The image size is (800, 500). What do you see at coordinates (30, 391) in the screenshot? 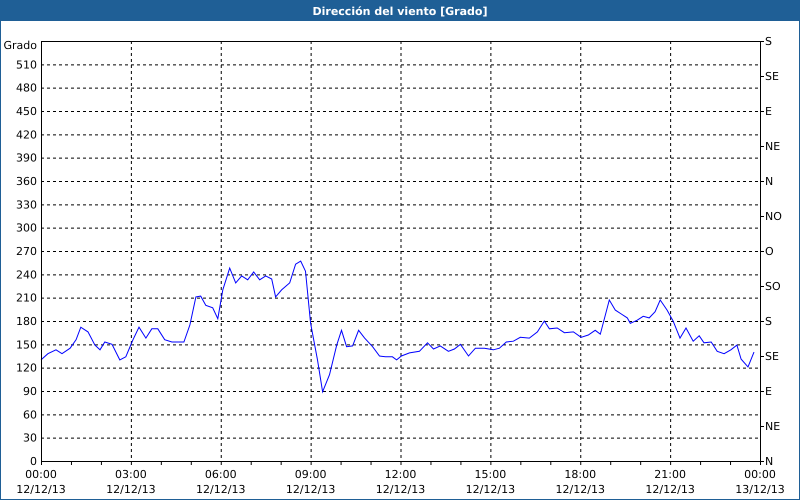
I see `y-tick-label: 90` at bounding box center [30, 391].